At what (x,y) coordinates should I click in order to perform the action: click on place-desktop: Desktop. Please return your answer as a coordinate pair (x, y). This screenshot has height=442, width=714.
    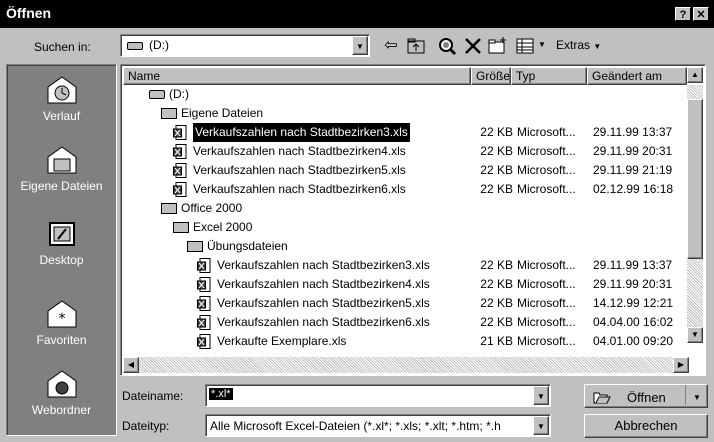
    Looking at the image, I should click on (61, 242).